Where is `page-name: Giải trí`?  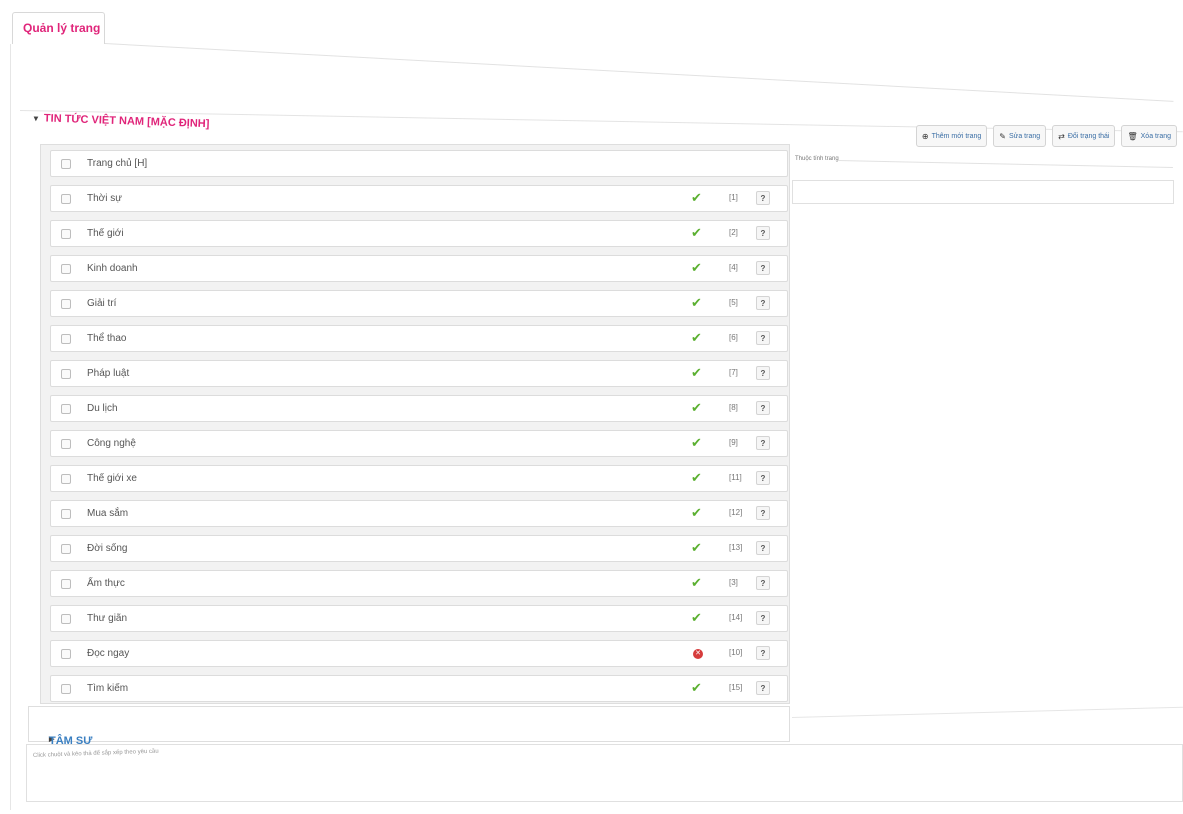 page-name: Giải trí is located at coordinates (102, 303).